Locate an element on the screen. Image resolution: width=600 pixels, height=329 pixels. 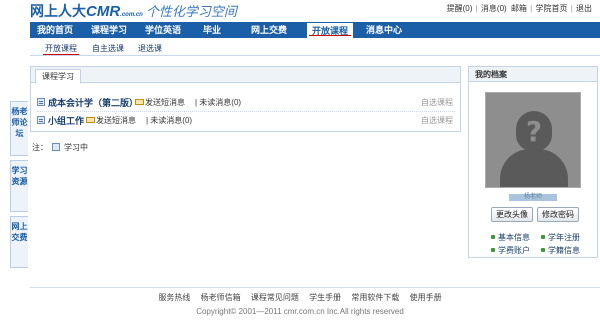
college-home-link: 学院首页 is located at coordinates (551, 8).